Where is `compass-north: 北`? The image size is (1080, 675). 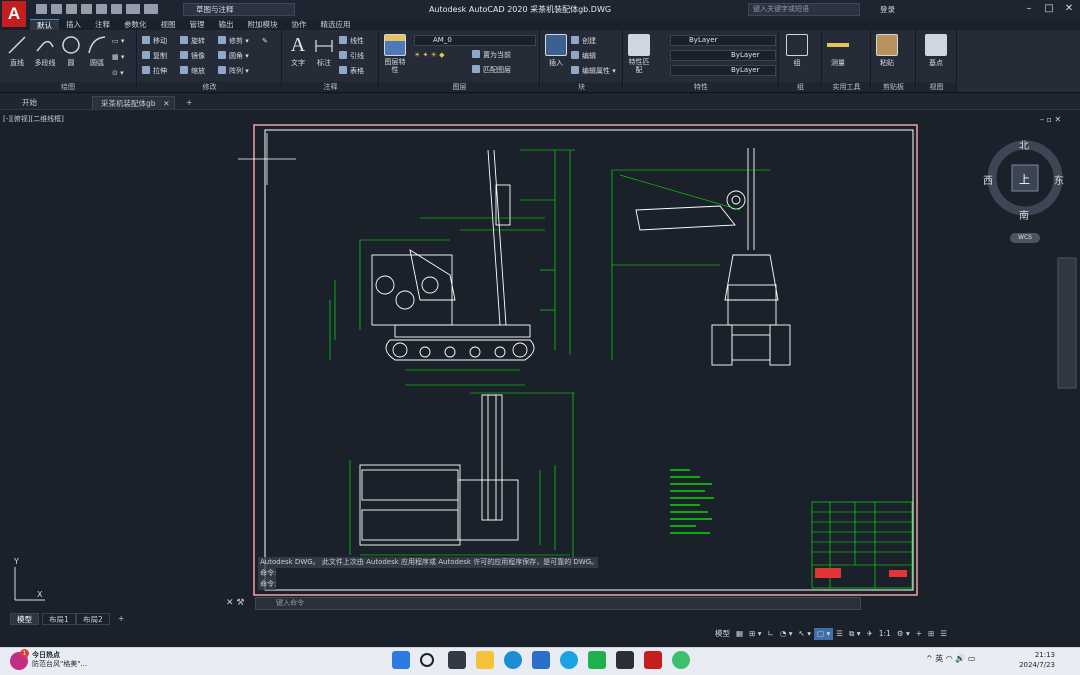 compass-north: 北 is located at coordinates (1024, 144).